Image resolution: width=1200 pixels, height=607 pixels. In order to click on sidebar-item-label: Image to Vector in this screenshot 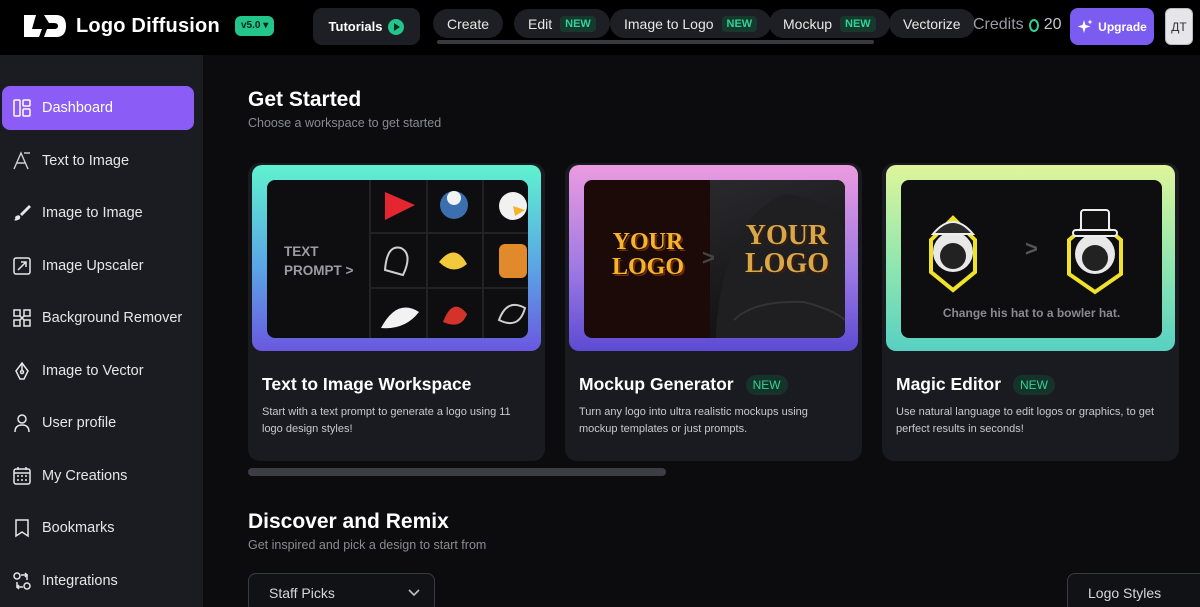, I will do `click(93, 371)`.